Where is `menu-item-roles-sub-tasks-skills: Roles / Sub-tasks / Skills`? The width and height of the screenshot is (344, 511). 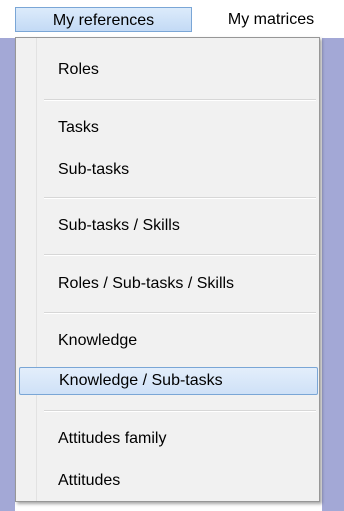
menu-item-roles-sub-tasks-skills: Roles / Sub-tasks / Skills is located at coordinates (180, 284).